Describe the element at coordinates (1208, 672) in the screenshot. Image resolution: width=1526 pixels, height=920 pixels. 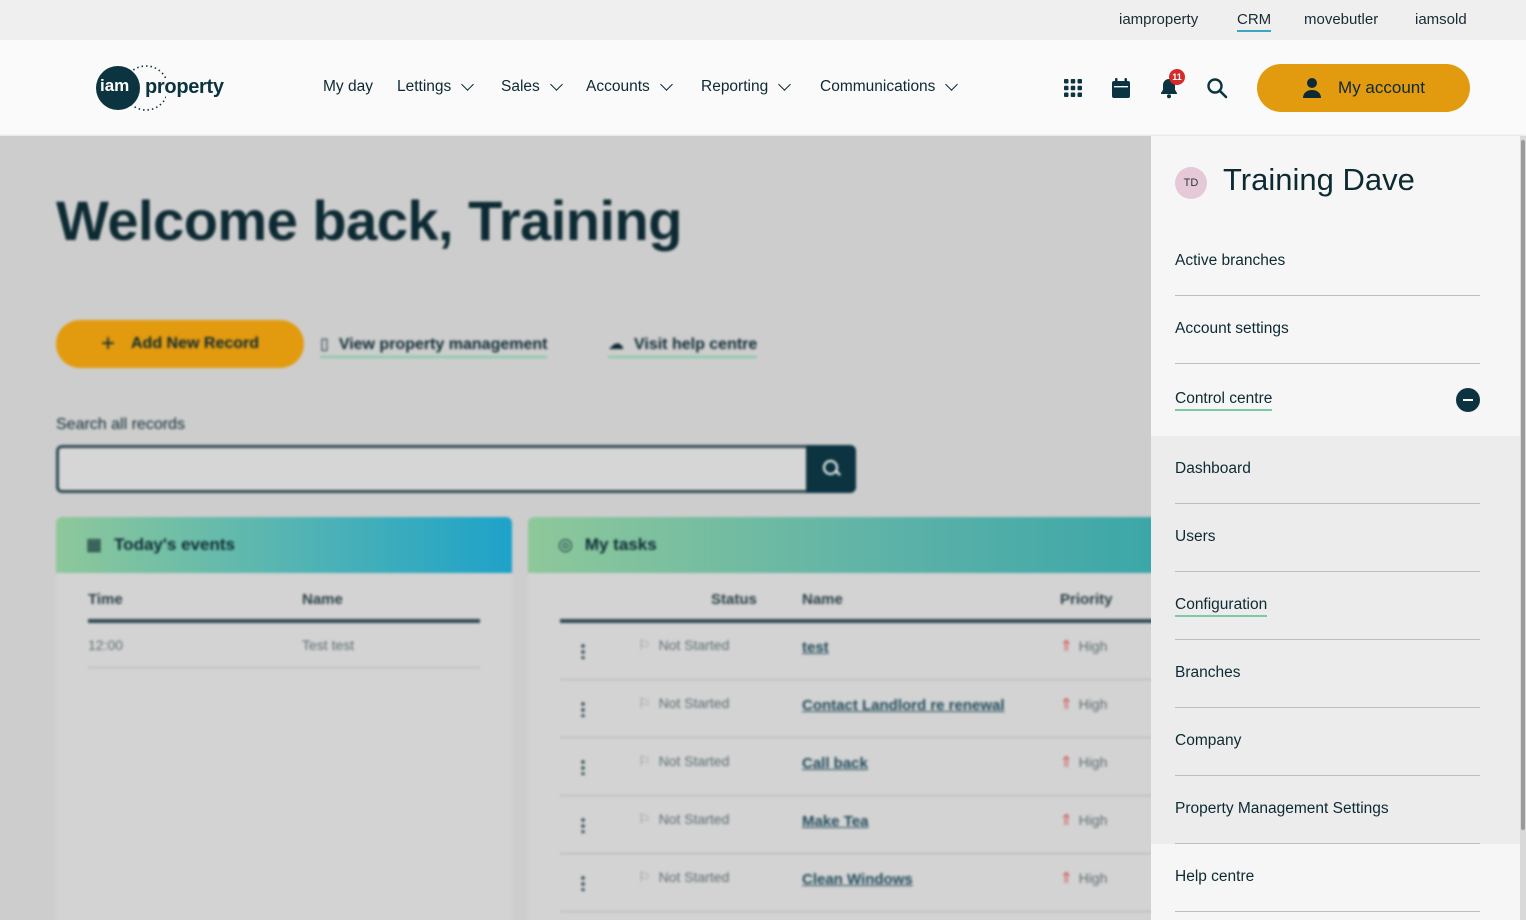
I see `menu-item-label: Branches` at that location.